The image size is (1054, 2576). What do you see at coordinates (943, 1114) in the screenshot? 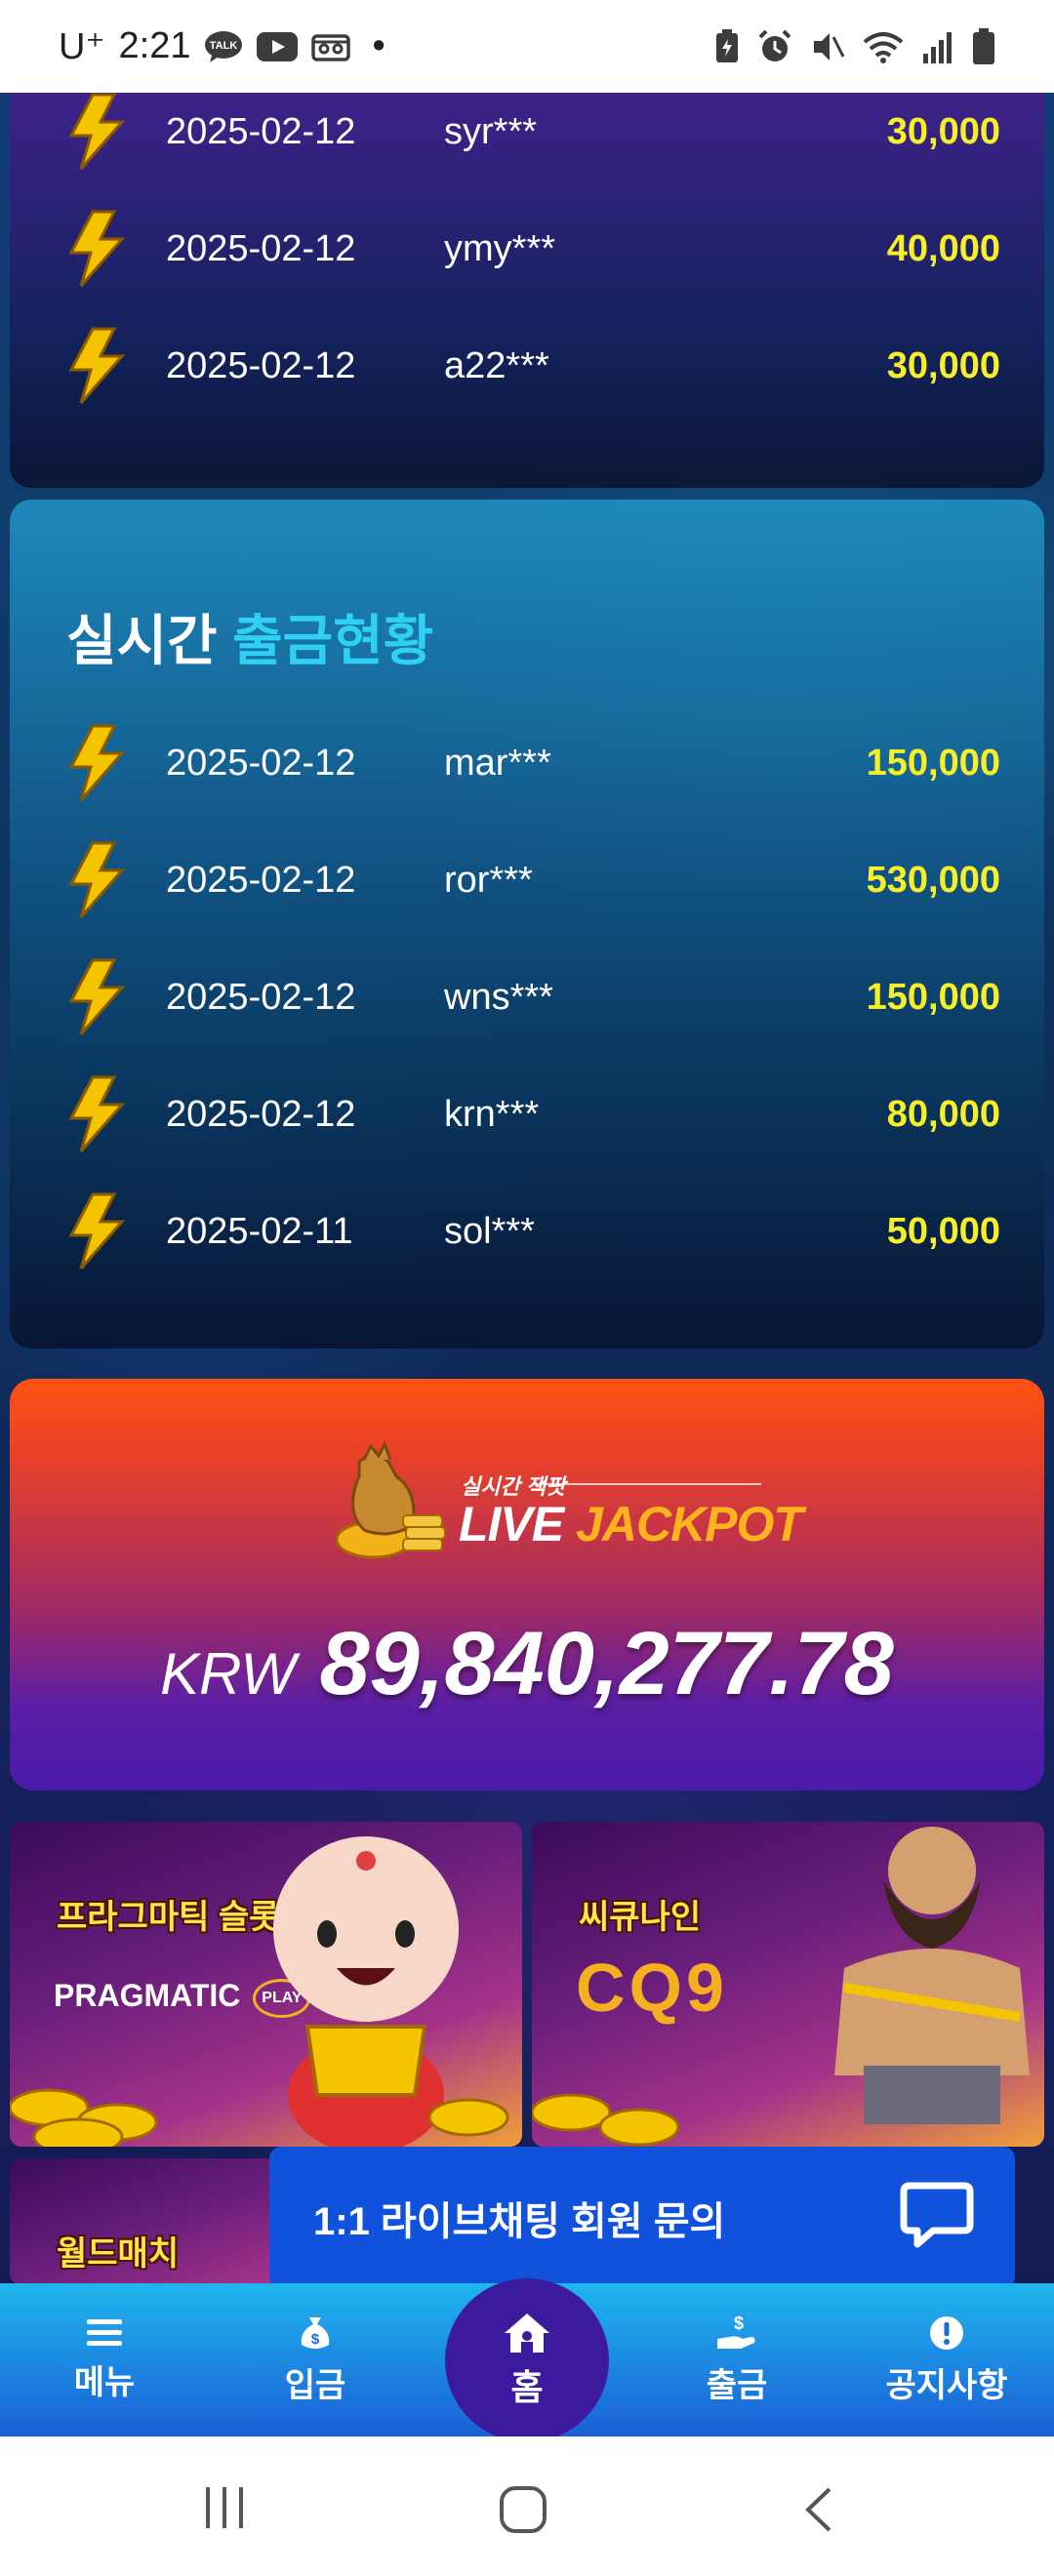
I see `row-amount: 80,000` at bounding box center [943, 1114].